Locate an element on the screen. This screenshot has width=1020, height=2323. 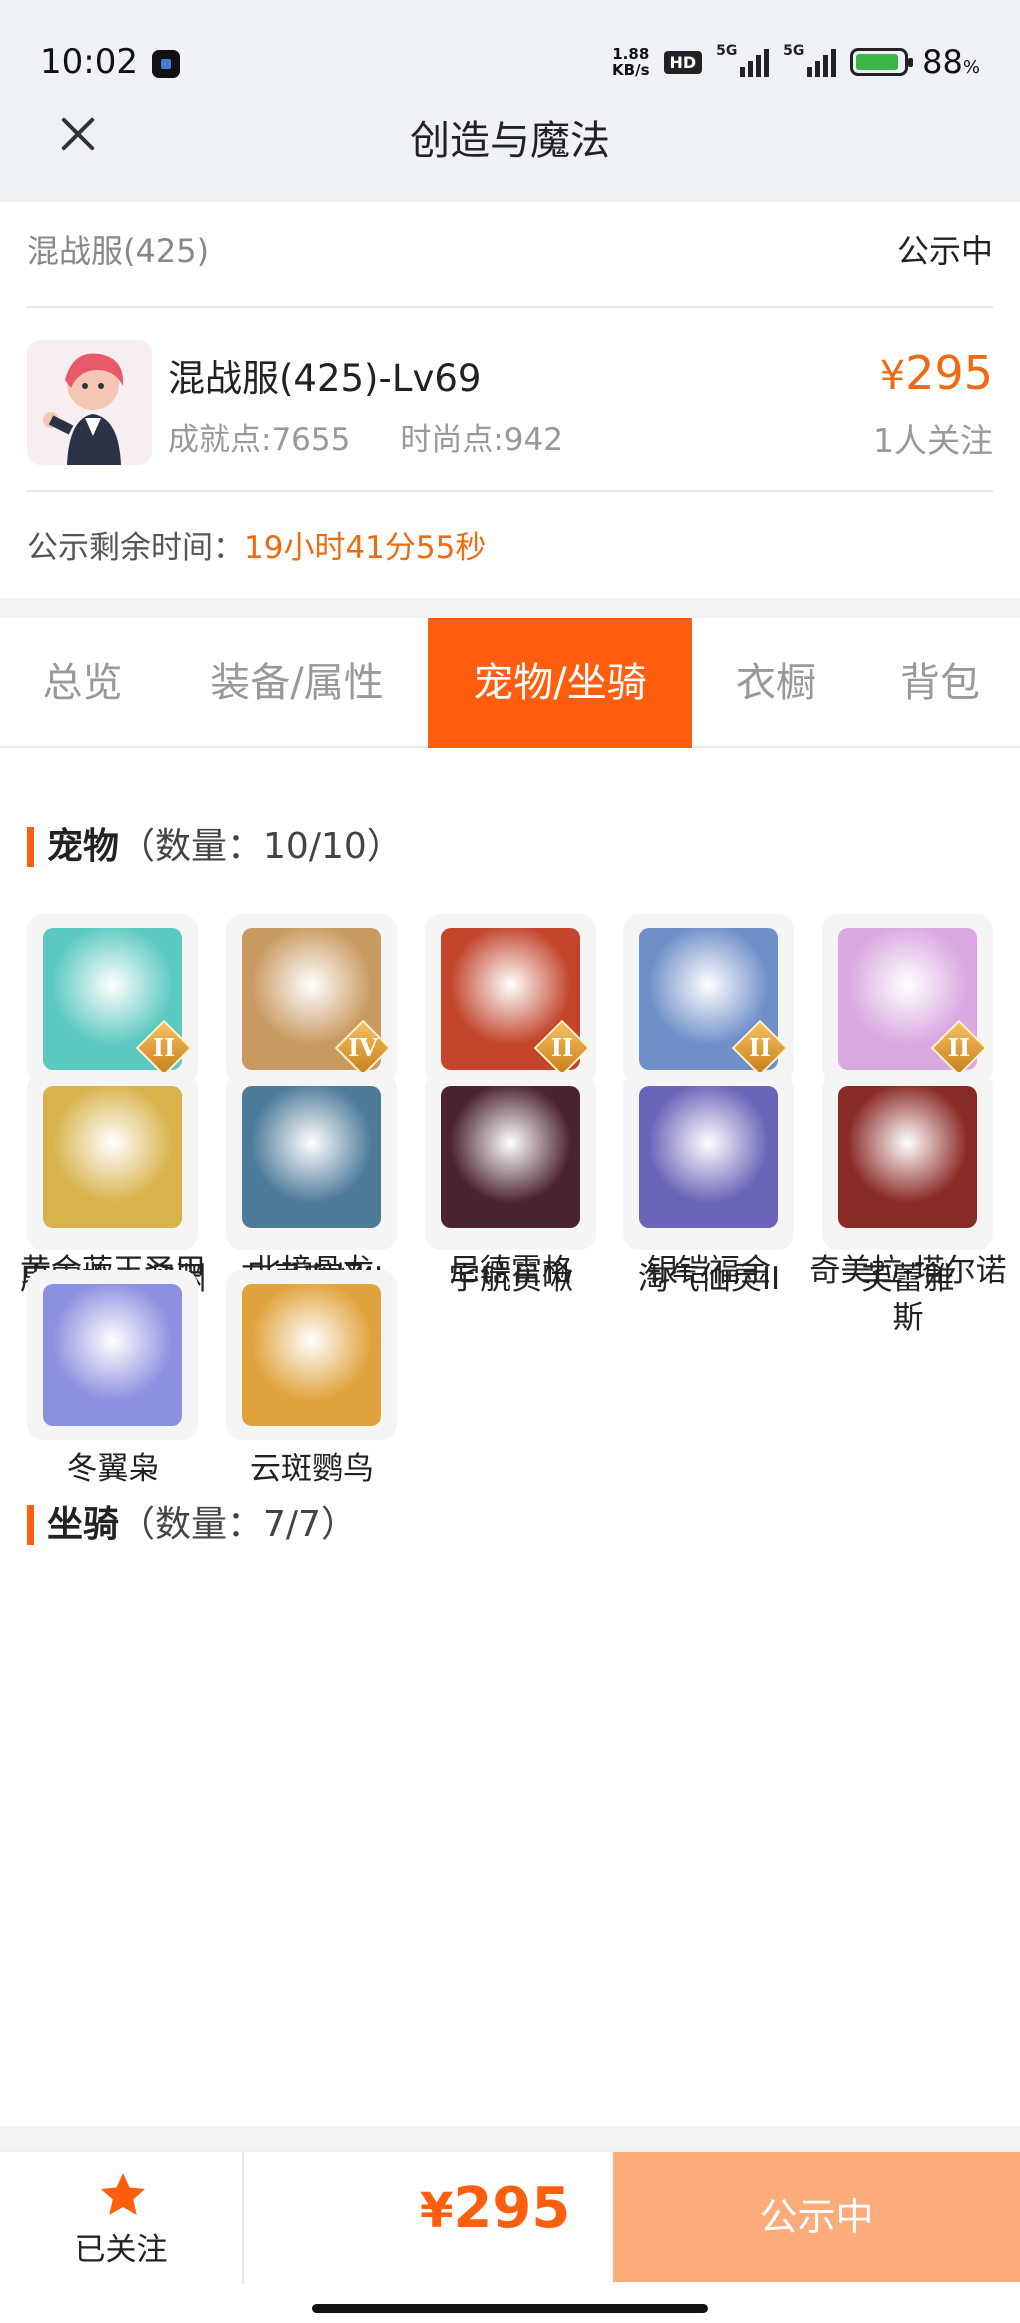
server-row: 混战服(425) 公示中 is located at coordinates (510, 255).